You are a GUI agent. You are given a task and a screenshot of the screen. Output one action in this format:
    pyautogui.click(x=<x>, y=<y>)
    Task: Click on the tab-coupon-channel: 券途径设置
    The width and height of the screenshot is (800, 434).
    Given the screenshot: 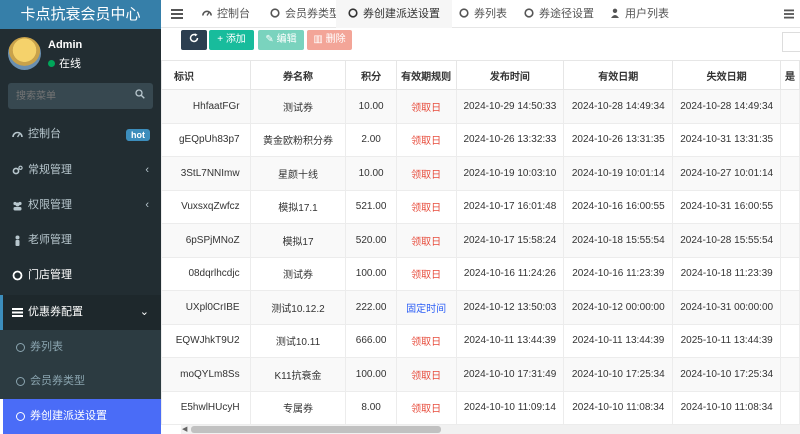 What is the action you would take?
    pyautogui.click(x=559, y=14)
    